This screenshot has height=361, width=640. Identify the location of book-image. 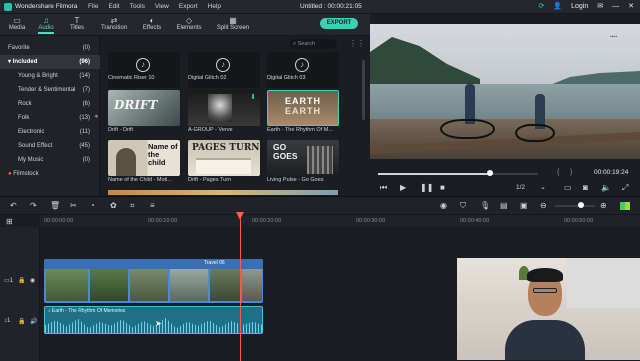
(223, 166).